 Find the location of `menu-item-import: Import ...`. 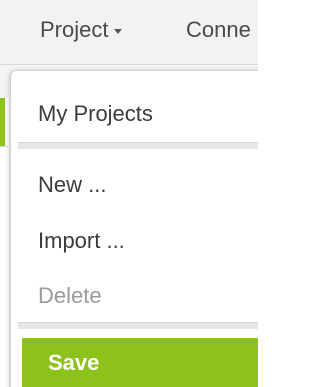

menu-item-import: Import ... is located at coordinates (81, 241).